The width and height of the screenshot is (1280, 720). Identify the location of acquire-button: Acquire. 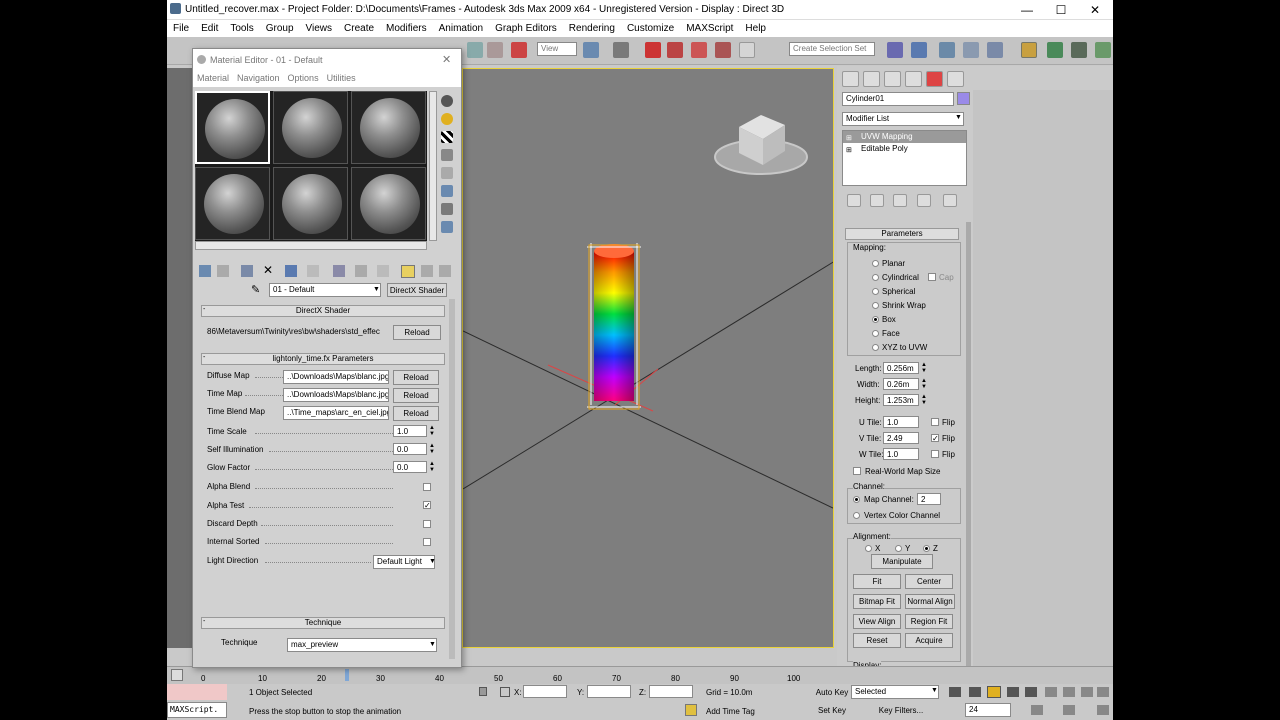
(929, 640).